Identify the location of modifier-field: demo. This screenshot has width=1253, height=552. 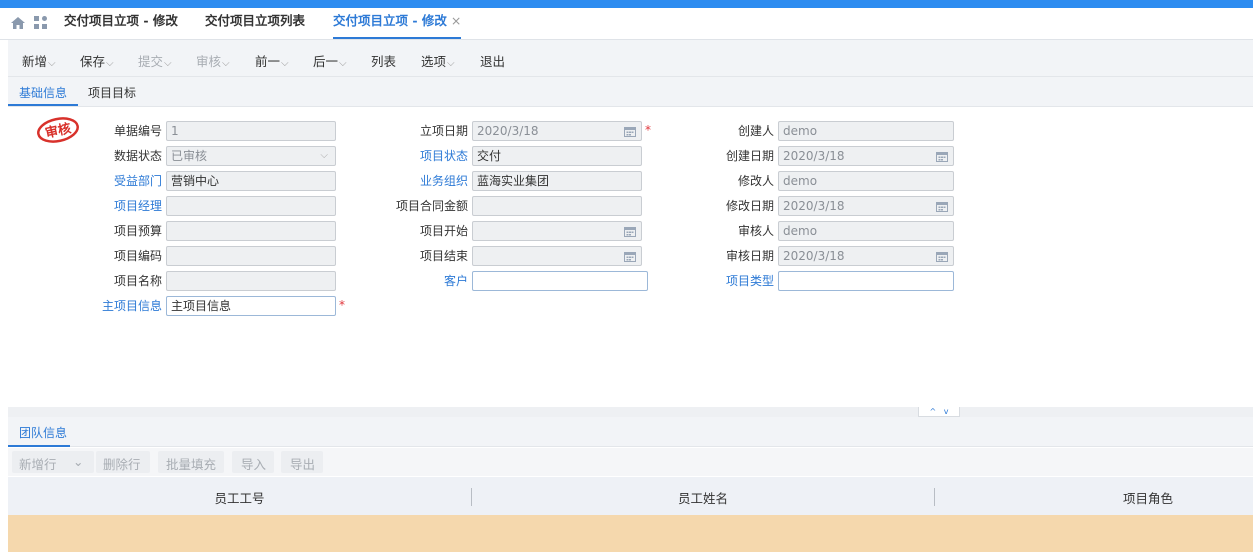
(866, 181).